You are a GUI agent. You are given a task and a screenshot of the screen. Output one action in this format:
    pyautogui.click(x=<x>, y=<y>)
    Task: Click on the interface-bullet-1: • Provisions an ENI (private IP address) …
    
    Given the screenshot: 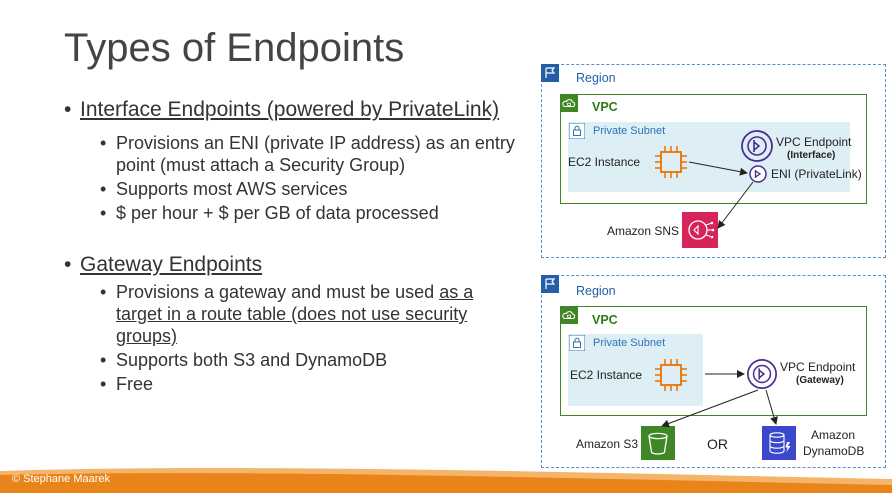 What is the action you would take?
    pyautogui.click(x=307, y=143)
    